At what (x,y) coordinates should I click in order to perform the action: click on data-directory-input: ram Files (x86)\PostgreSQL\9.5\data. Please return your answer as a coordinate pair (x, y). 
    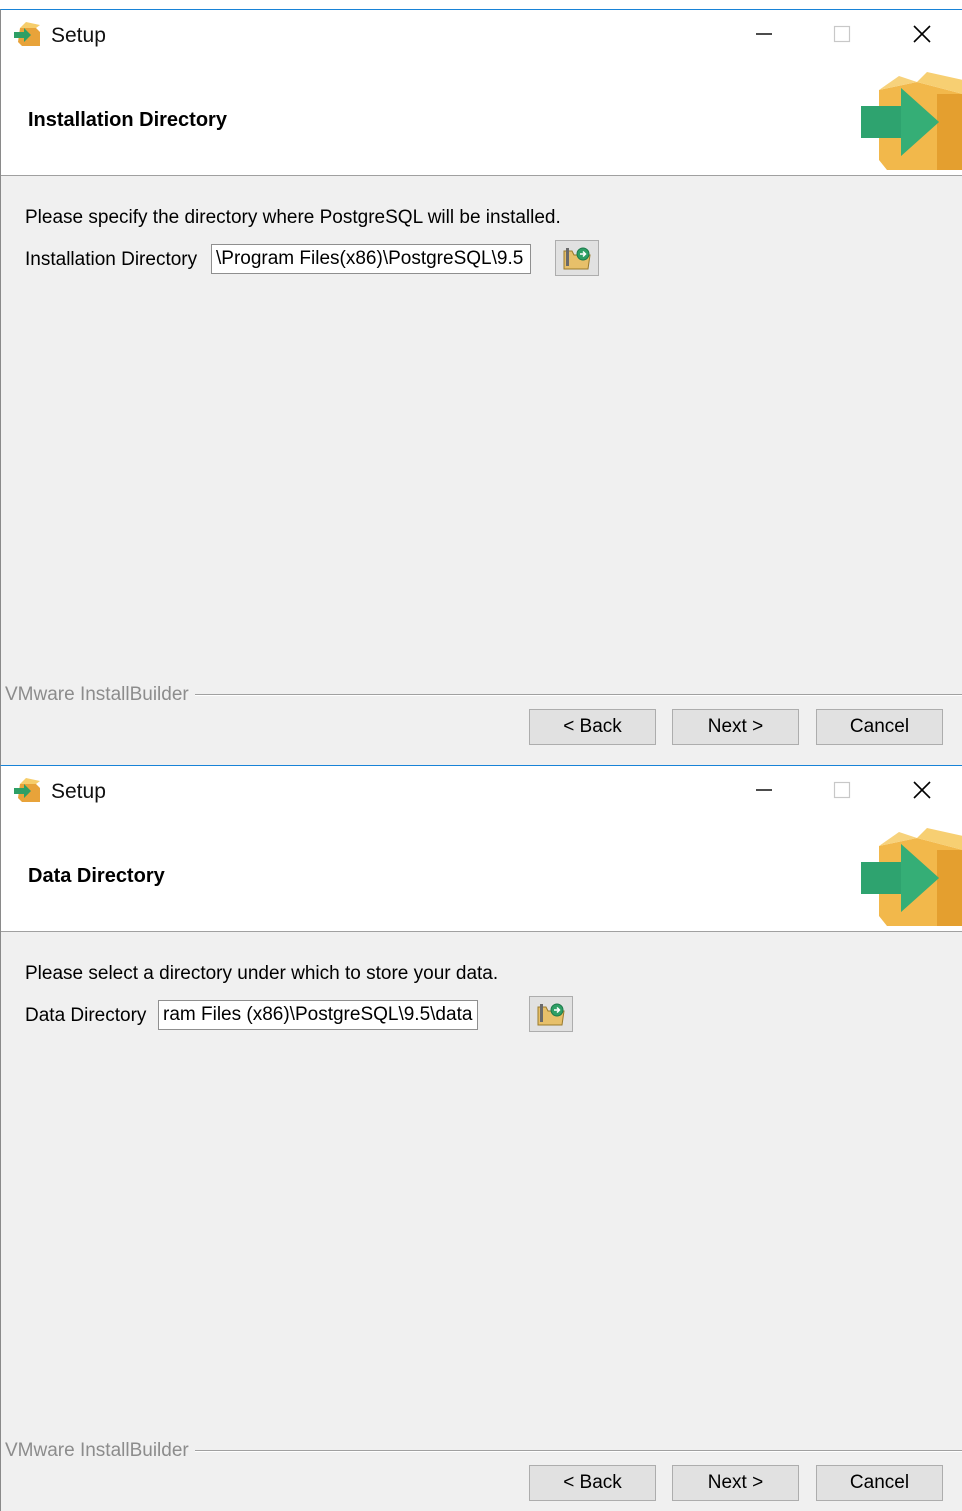
    Looking at the image, I should click on (318, 1015).